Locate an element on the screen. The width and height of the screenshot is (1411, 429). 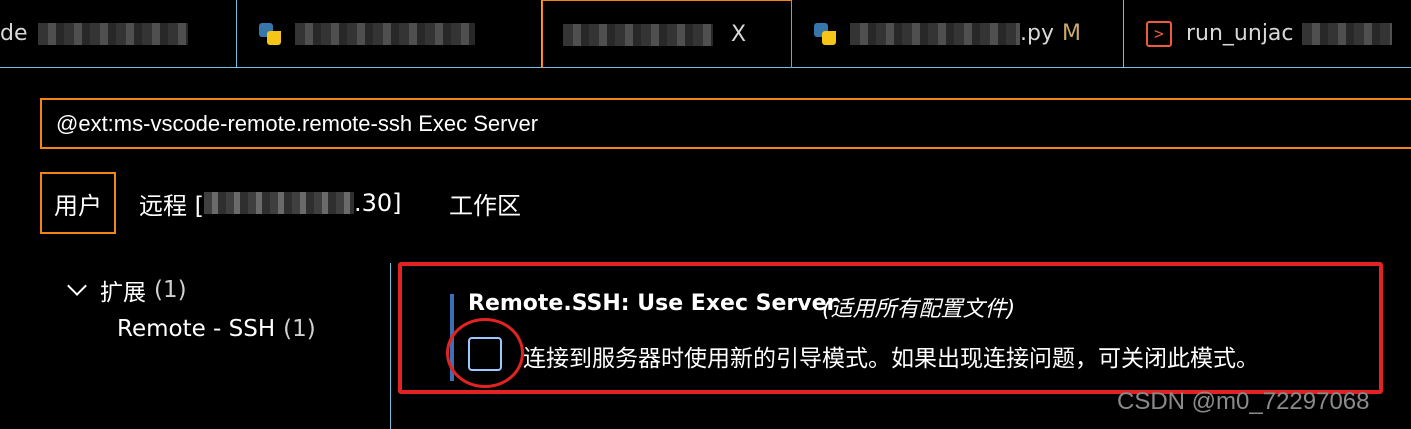
tab-4-label: .py is located at coordinates (1037, 33).